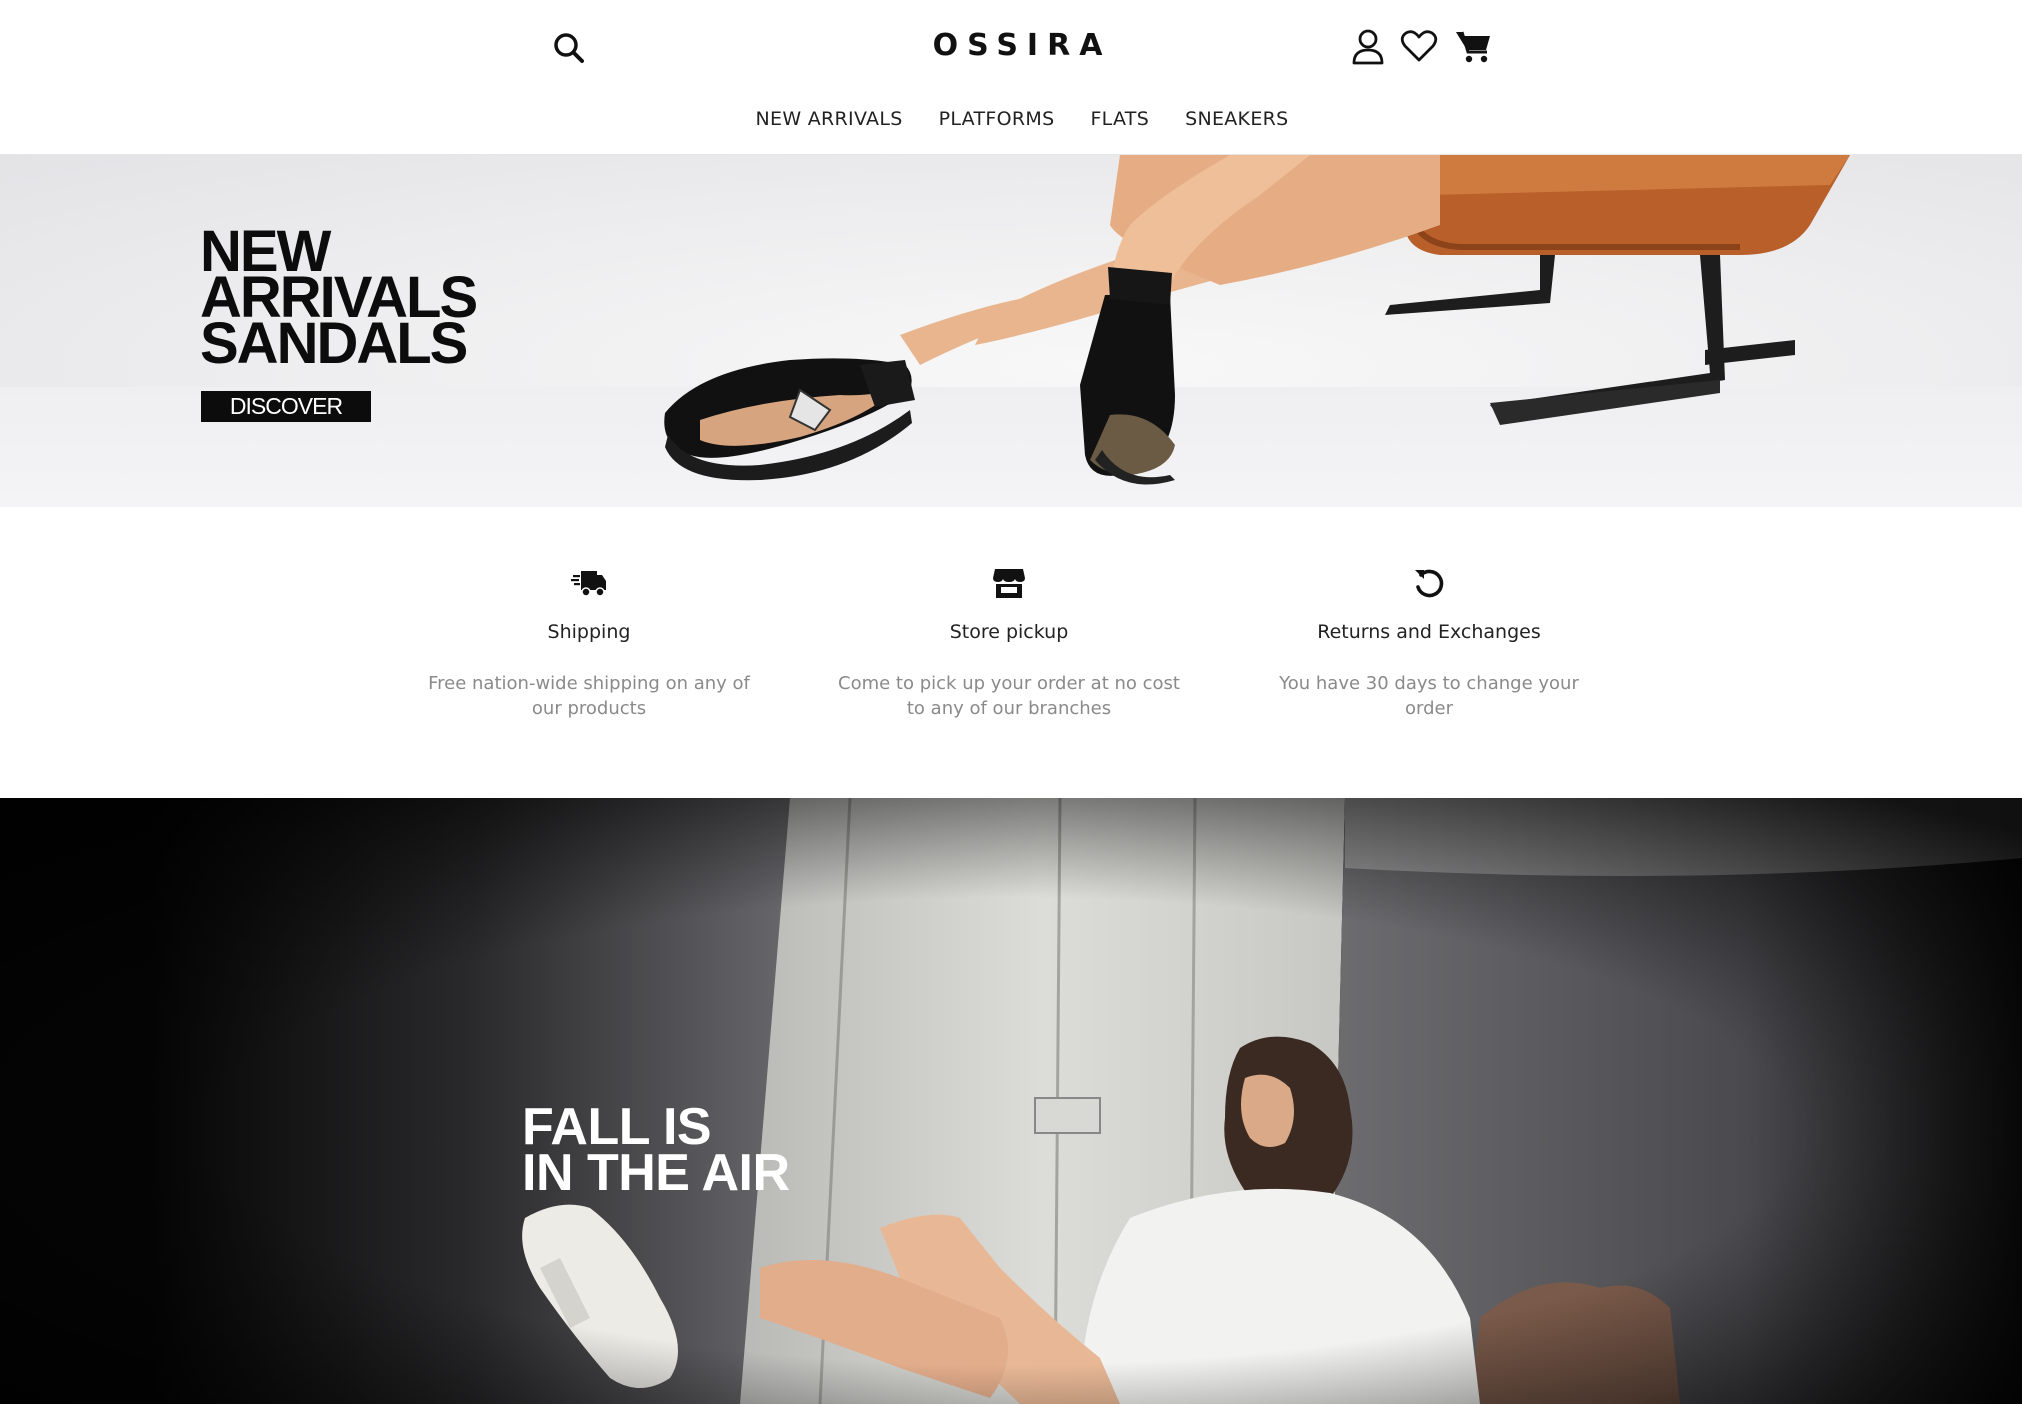  Describe the element at coordinates (339, 299) in the screenshot. I see `hero1-title: NEW ARRIVALS SANDALS` at that location.